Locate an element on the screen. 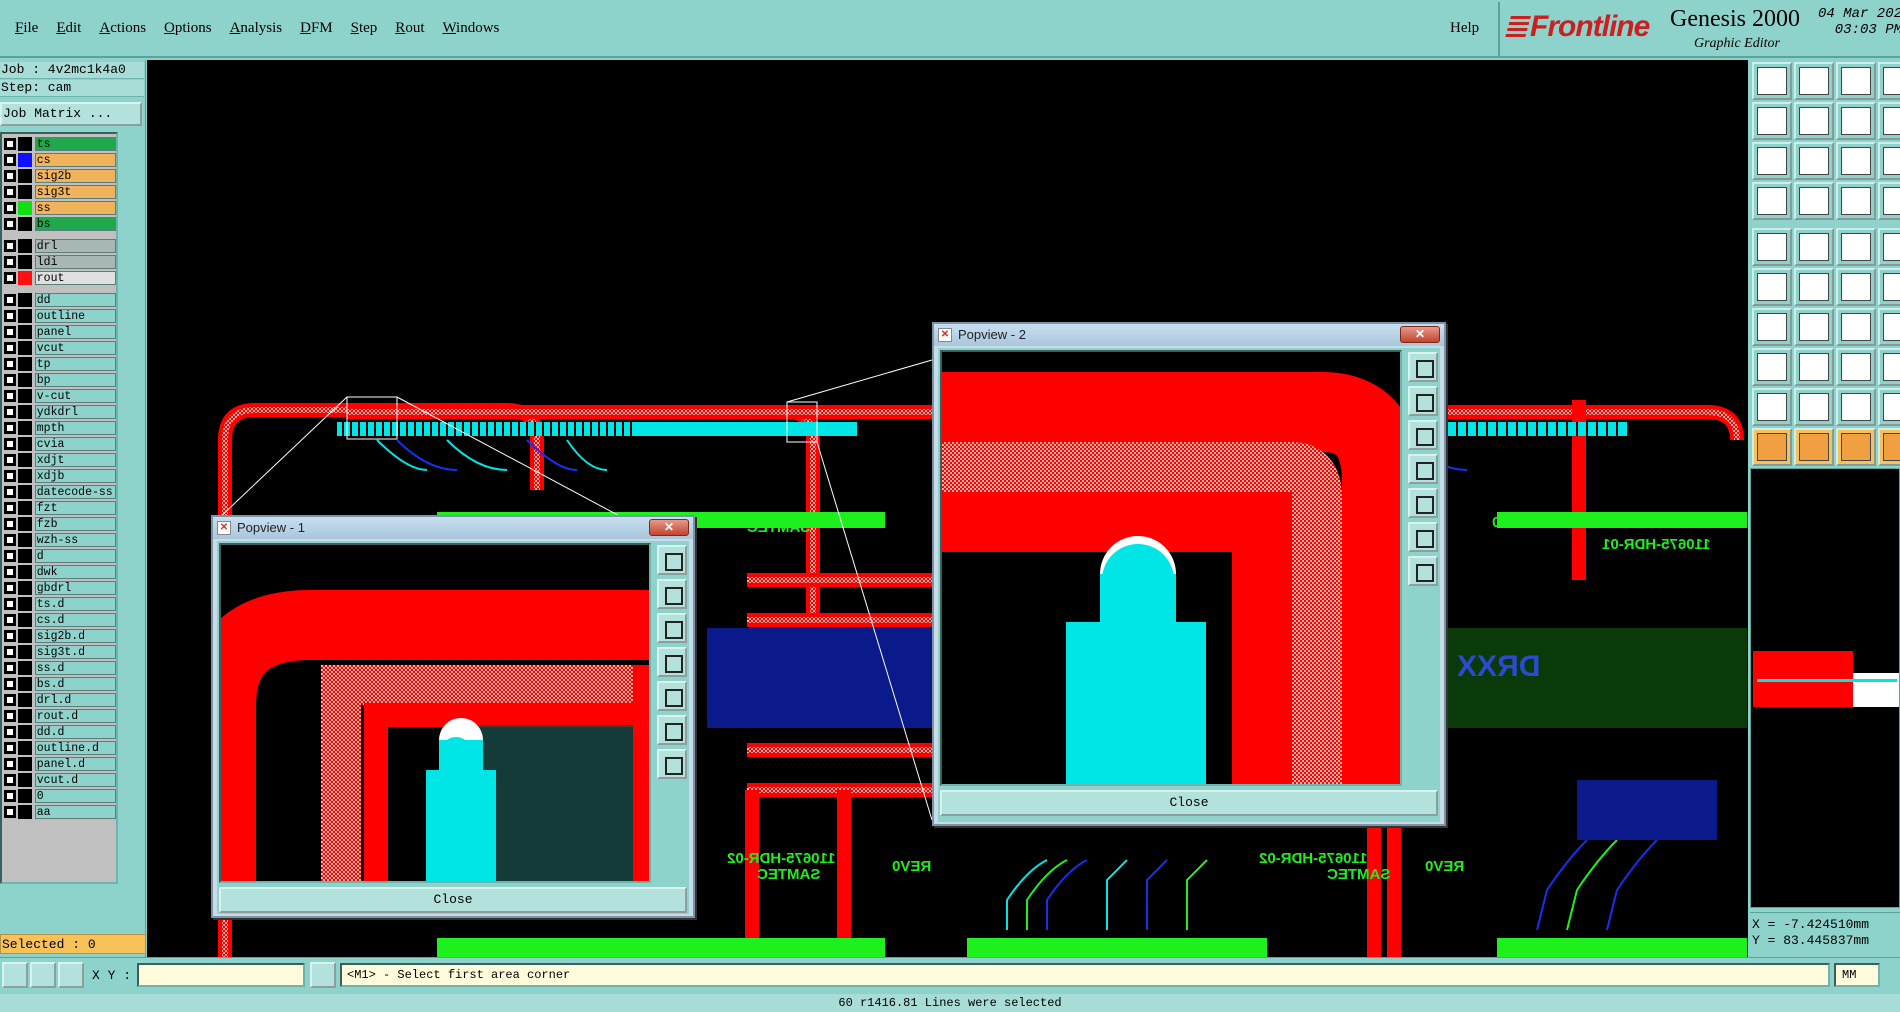  layer-row: ydkdrl is located at coordinates (59, 412).